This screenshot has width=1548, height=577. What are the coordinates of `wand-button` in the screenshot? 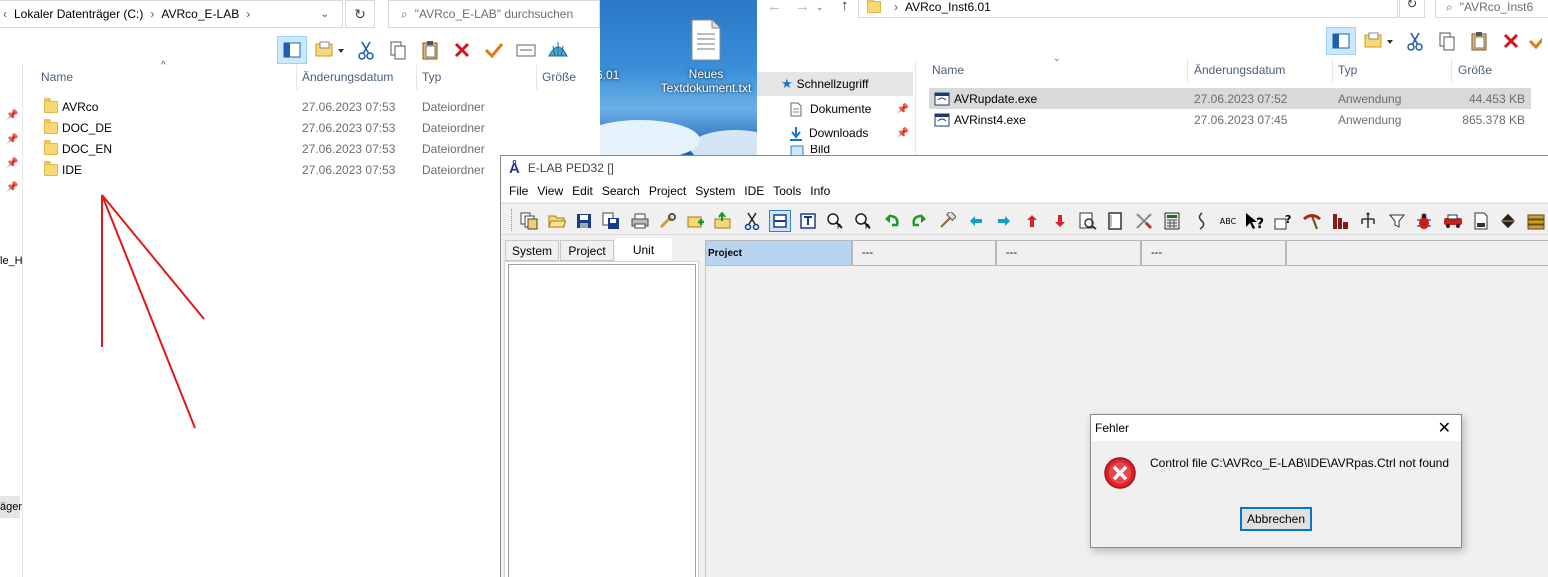 It's located at (947, 221).